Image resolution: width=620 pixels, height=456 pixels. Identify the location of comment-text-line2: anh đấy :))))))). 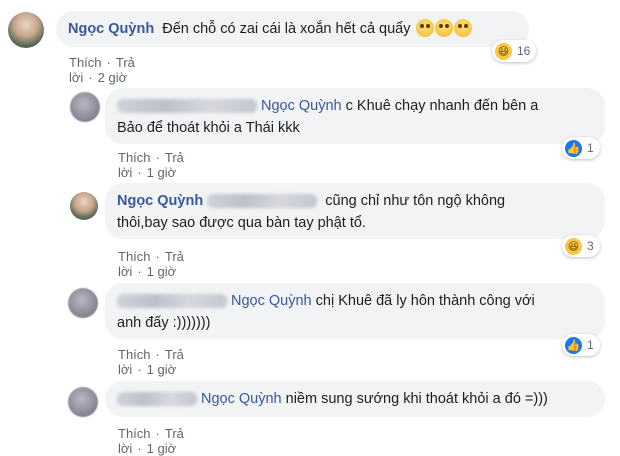
(164, 323).